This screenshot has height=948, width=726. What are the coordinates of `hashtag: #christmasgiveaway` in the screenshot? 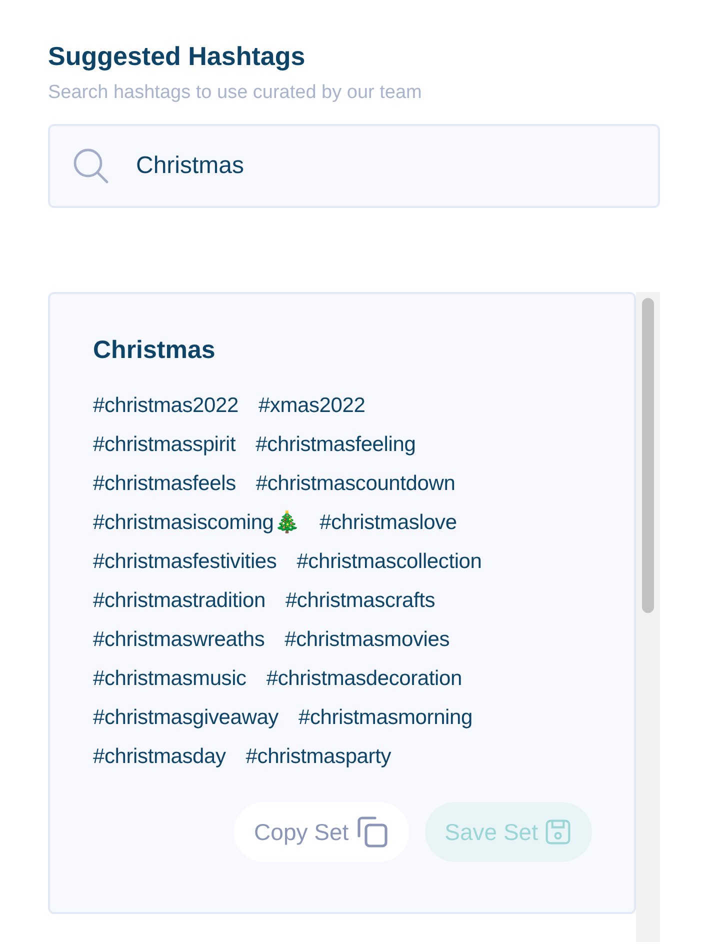 It's located at (185, 718).